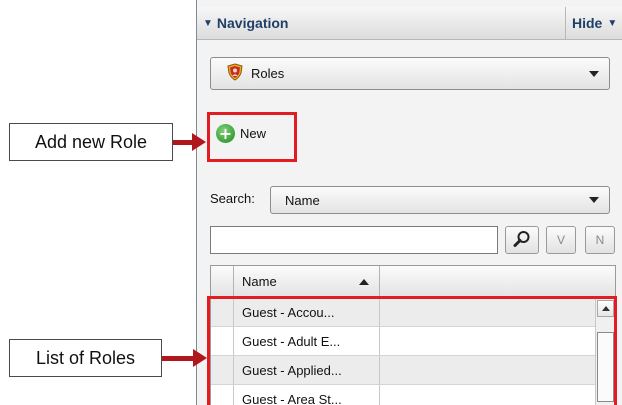 This screenshot has width=622, height=405. Describe the element at coordinates (222, 281) in the screenshot. I see `select-column-header` at that location.